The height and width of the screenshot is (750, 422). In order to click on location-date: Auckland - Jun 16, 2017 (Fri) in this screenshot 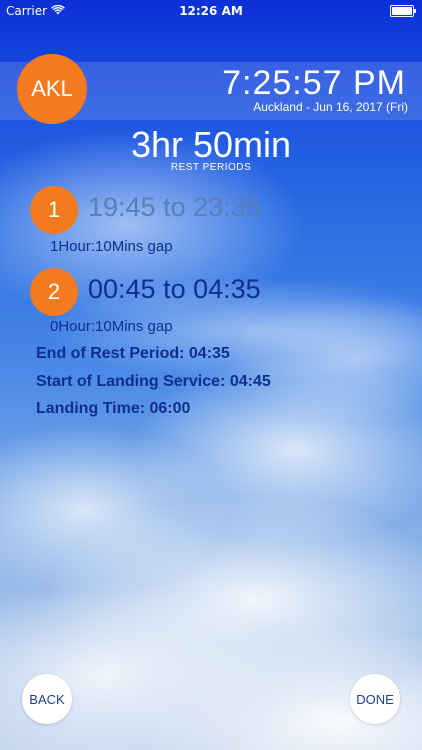, I will do `click(330, 107)`.